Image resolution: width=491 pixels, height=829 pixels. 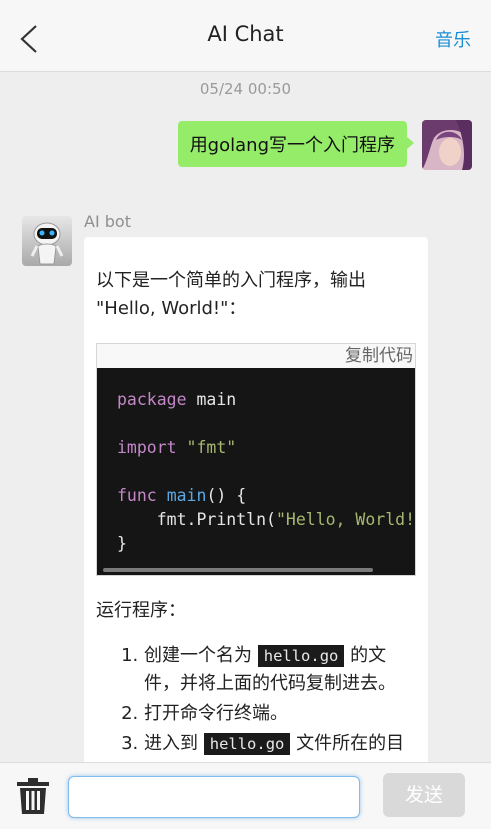 What do you see at coordinates (211, 447) in the screenshot?
I see `code-string: "fmt"` at bounding box center [211, 447].